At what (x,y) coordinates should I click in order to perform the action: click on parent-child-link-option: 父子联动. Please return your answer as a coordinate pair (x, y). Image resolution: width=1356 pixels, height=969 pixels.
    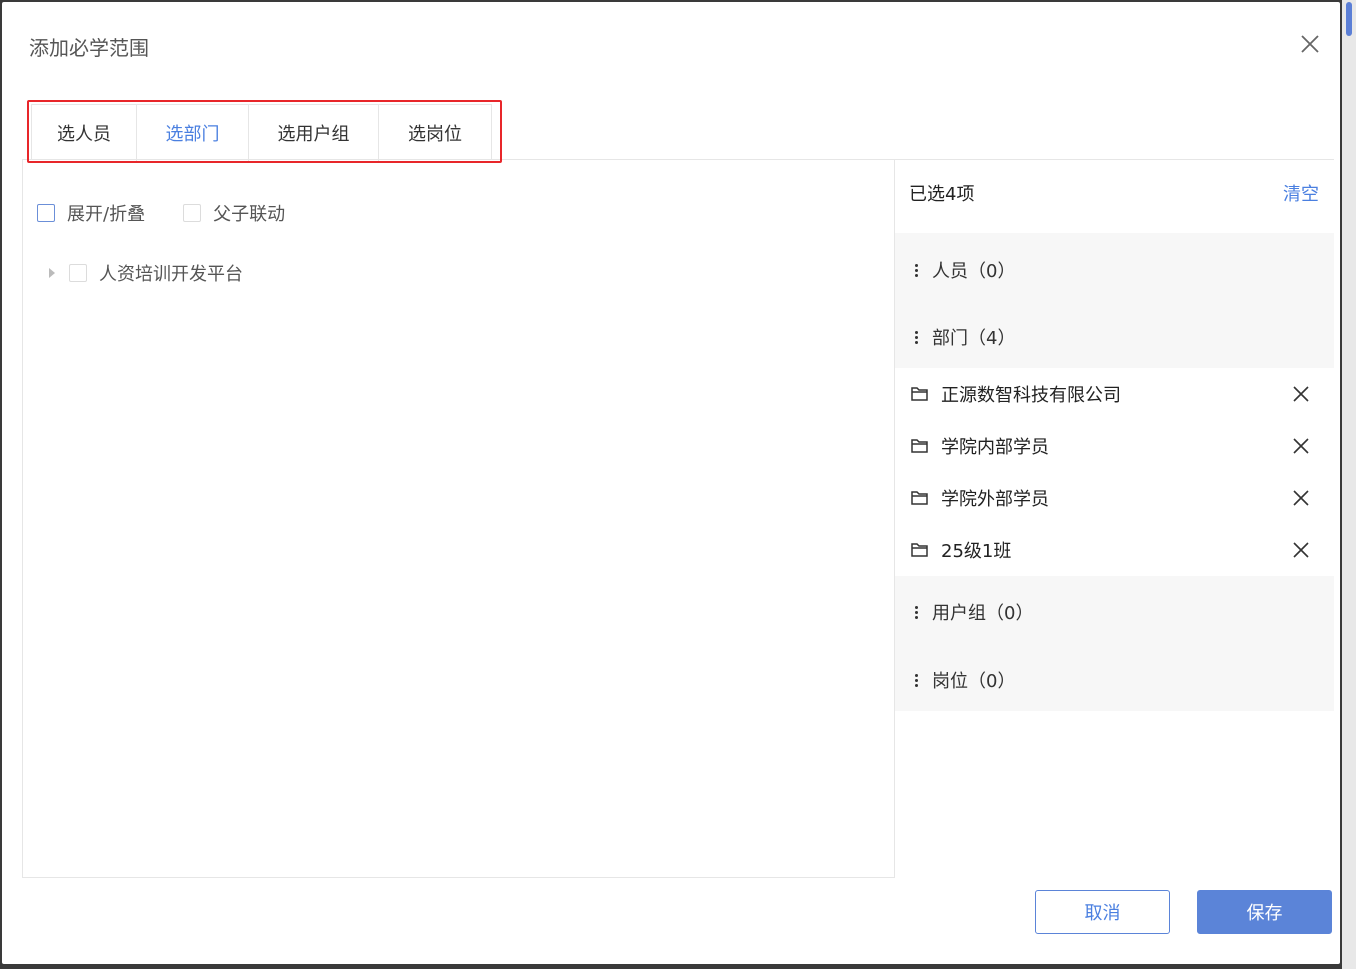
    Looking at the image, I should click on (234, 213).